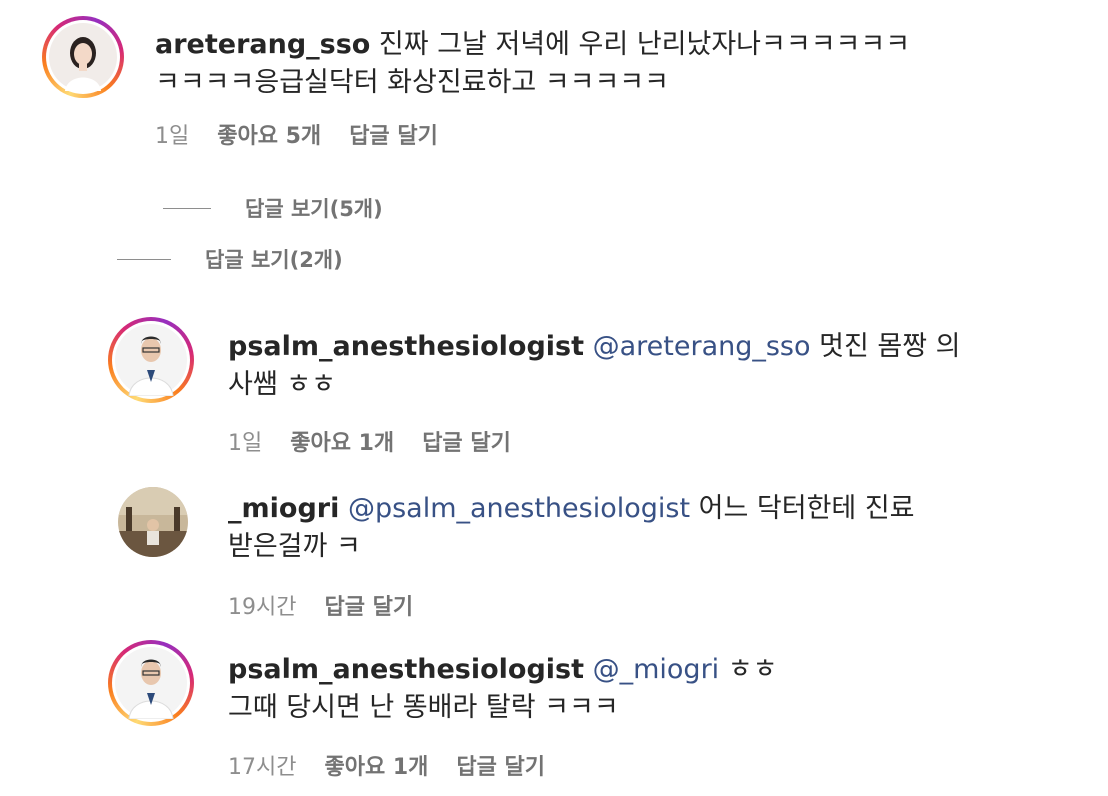 This screenshot has height=796, width=1108. I want to click on avatar, so click(153, 522).